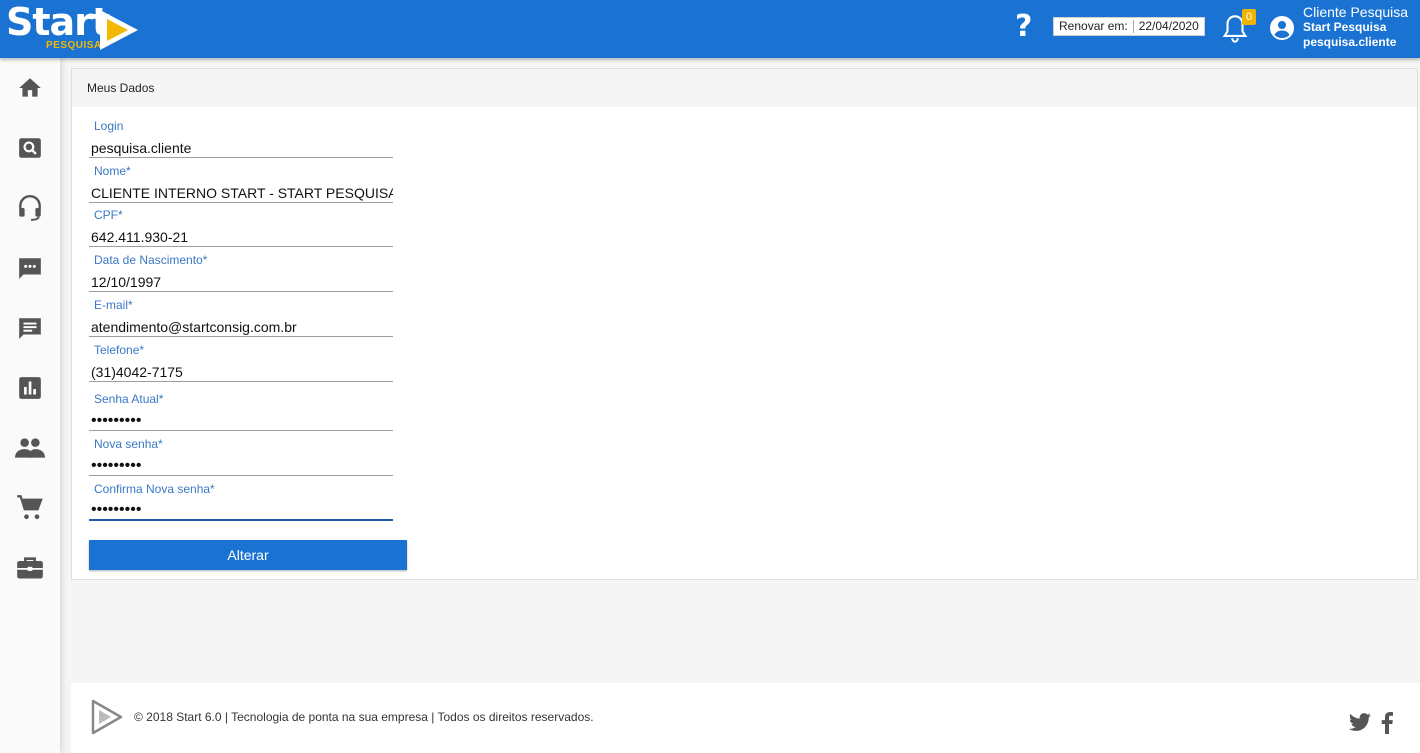 The image size is (1420, 753). I want to click on sidebar-item-search, so click(30, 148).